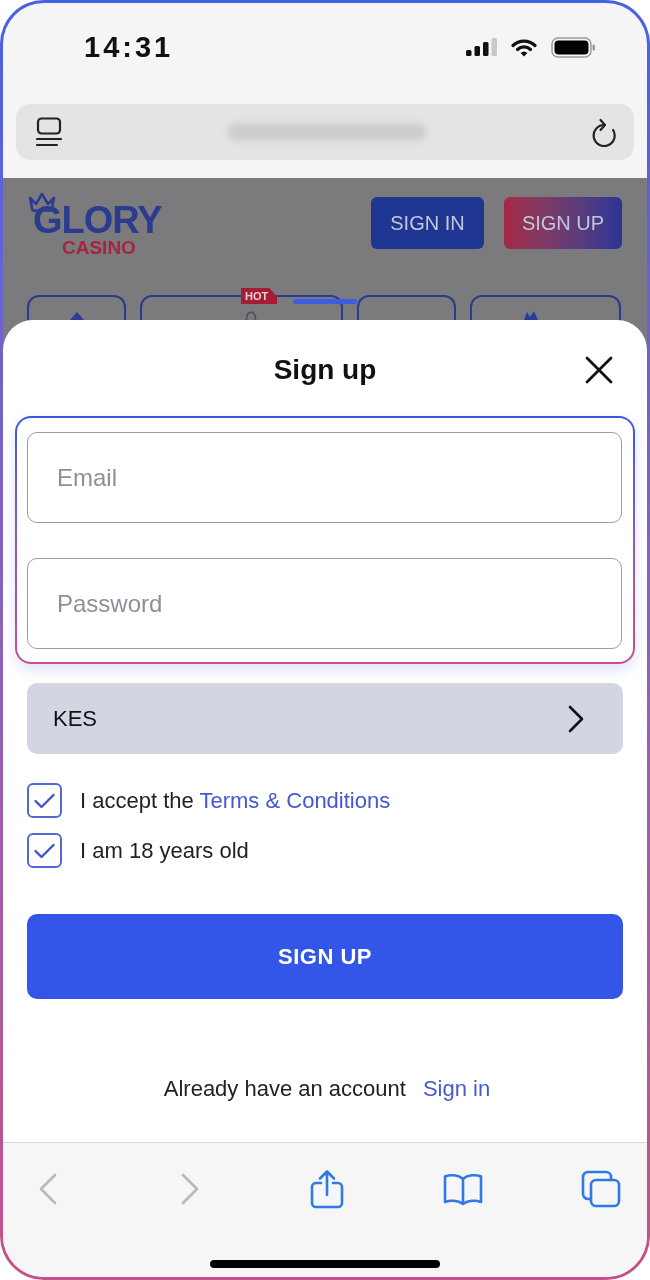 Image resolution: width=650 pixels, height=1280 pixels. I want to click on tabs-button, so click(601, 1189).